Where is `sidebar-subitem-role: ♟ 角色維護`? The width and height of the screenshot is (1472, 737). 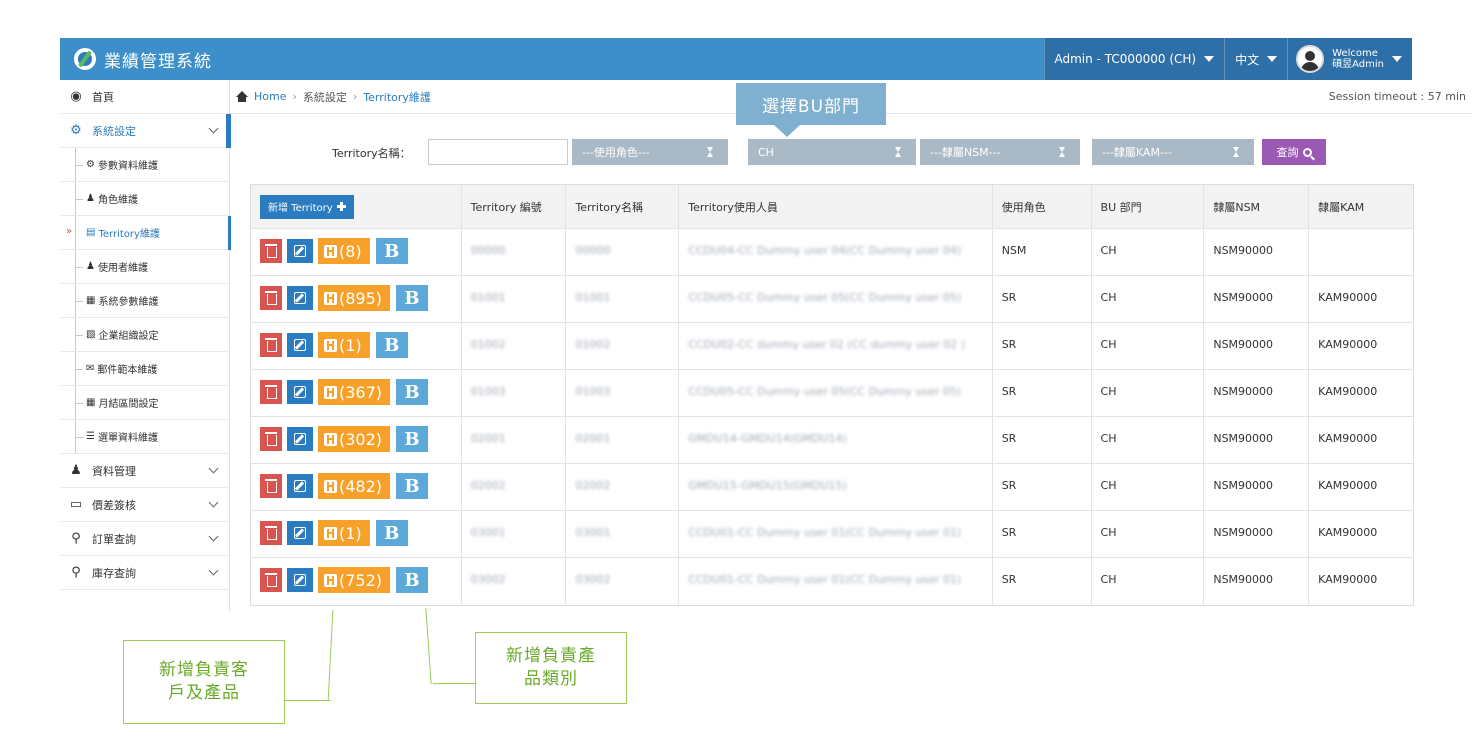 sidebar-subitem-role: ♟ 角色維護 is located at coordinates (144, 199).